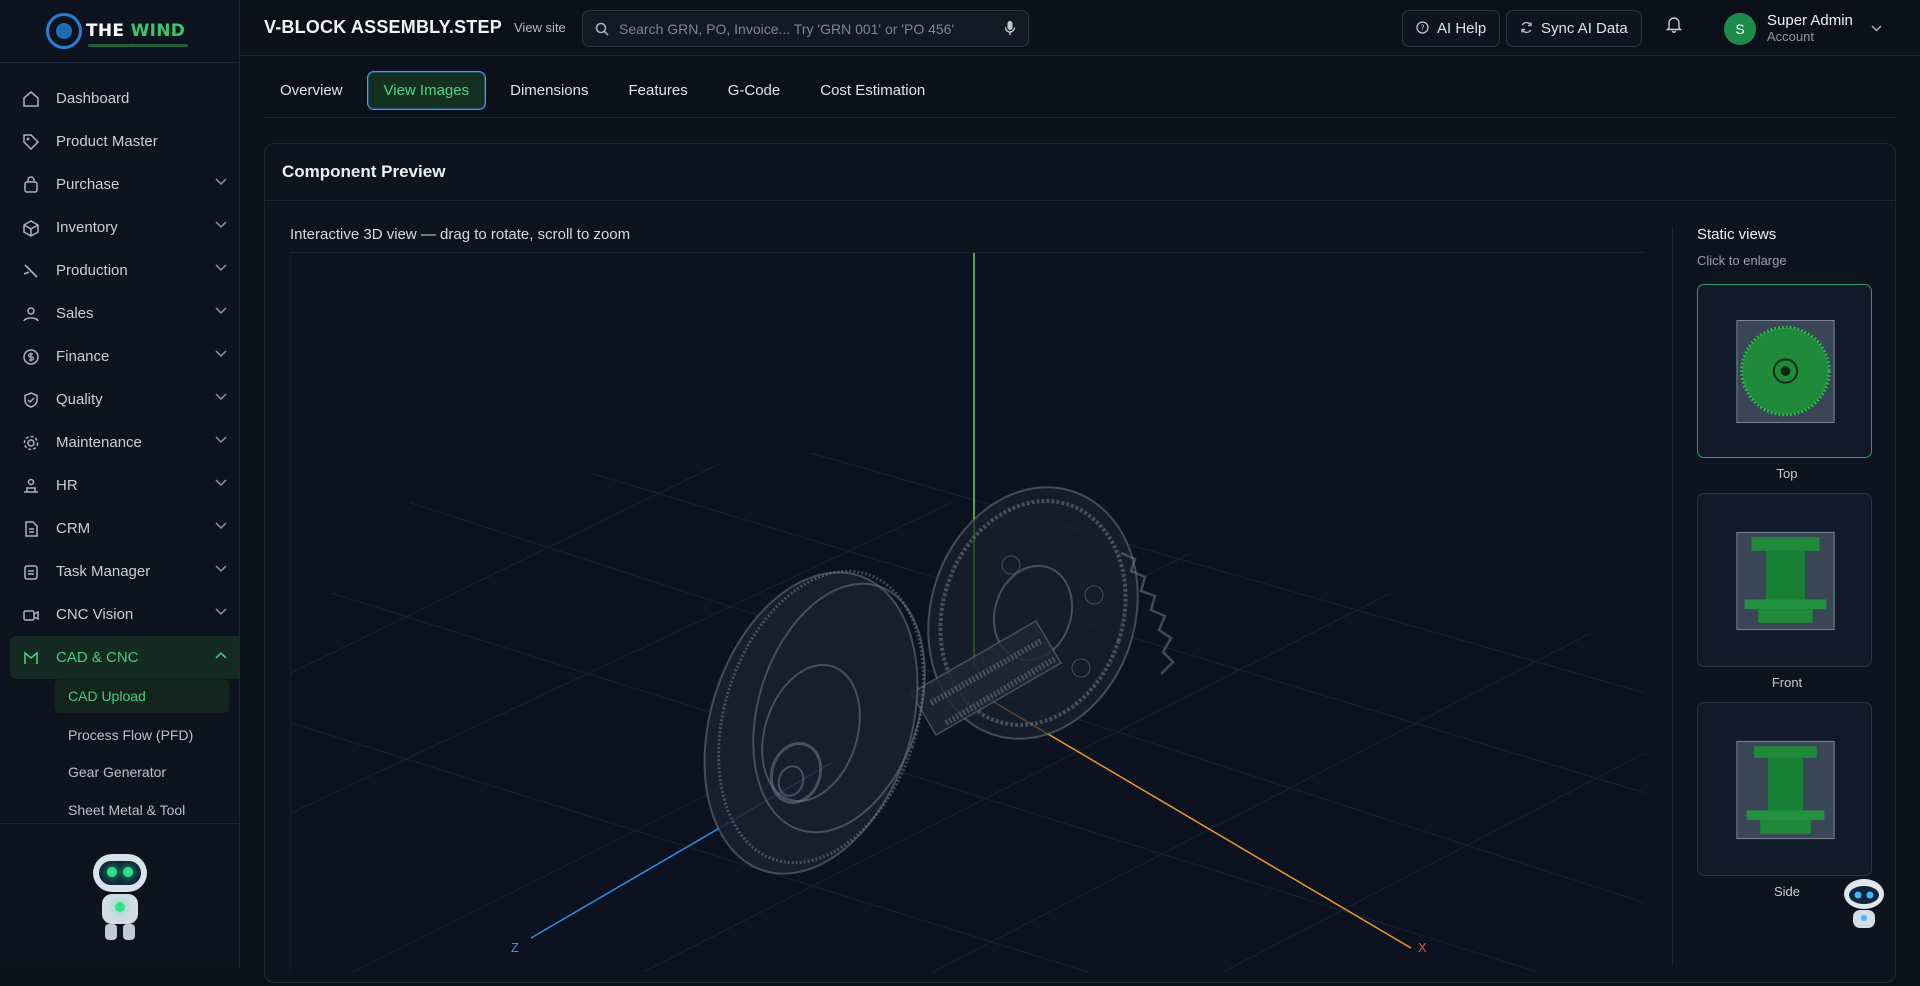 This screenshot has width=1920, height=986. Describe the element at coordinates (83, 356) in the screenshot. I see `sidebar-item-label: Finance` at that location.